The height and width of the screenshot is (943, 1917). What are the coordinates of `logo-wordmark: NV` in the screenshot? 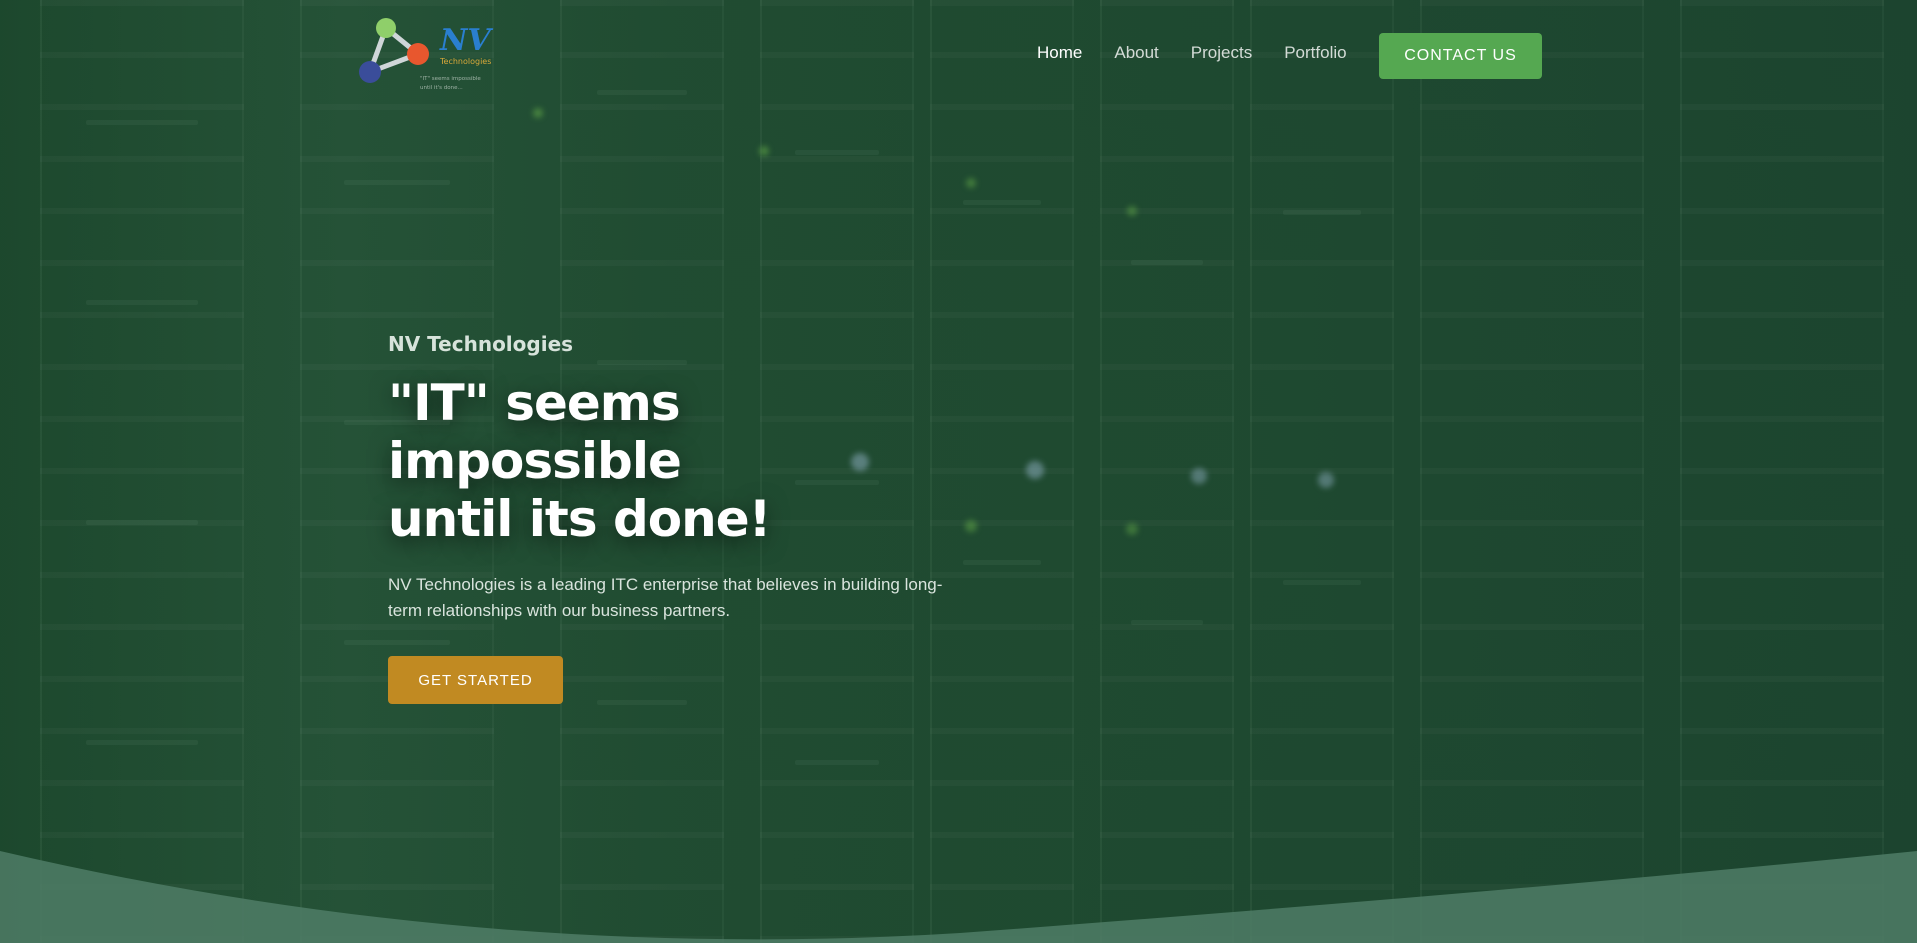 It's located at (466, 40).